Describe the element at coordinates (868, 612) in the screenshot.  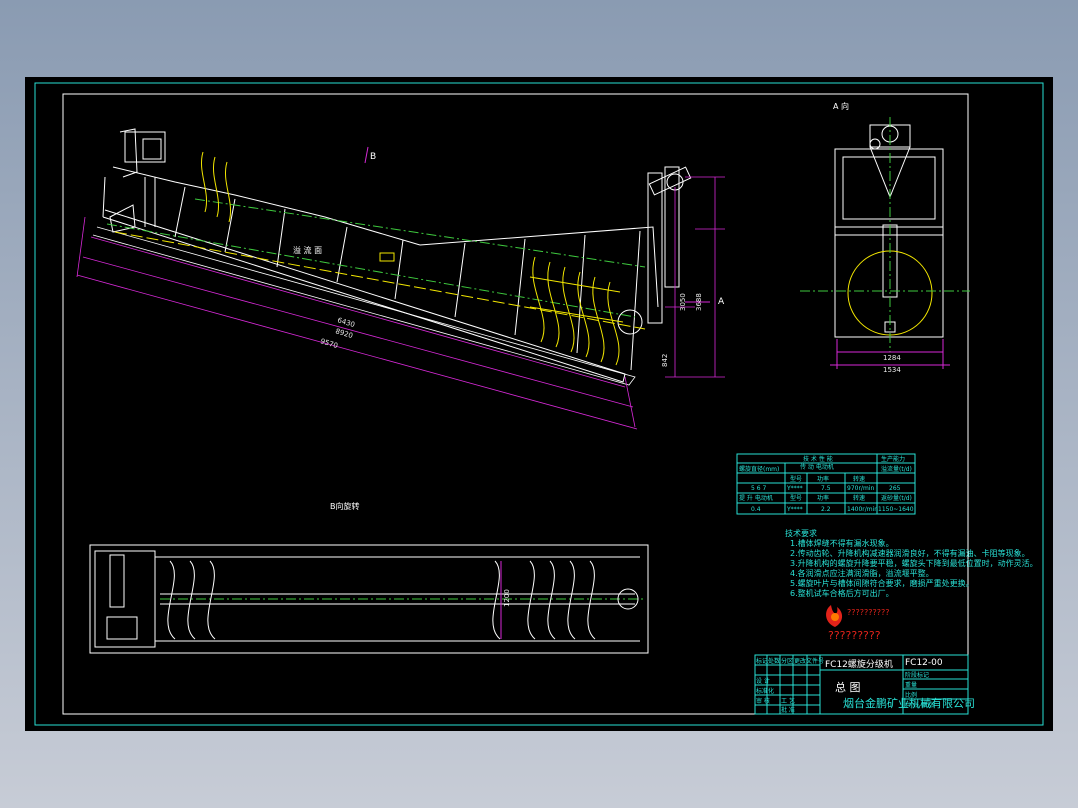
I see `logo-text: ??????????` at that location.